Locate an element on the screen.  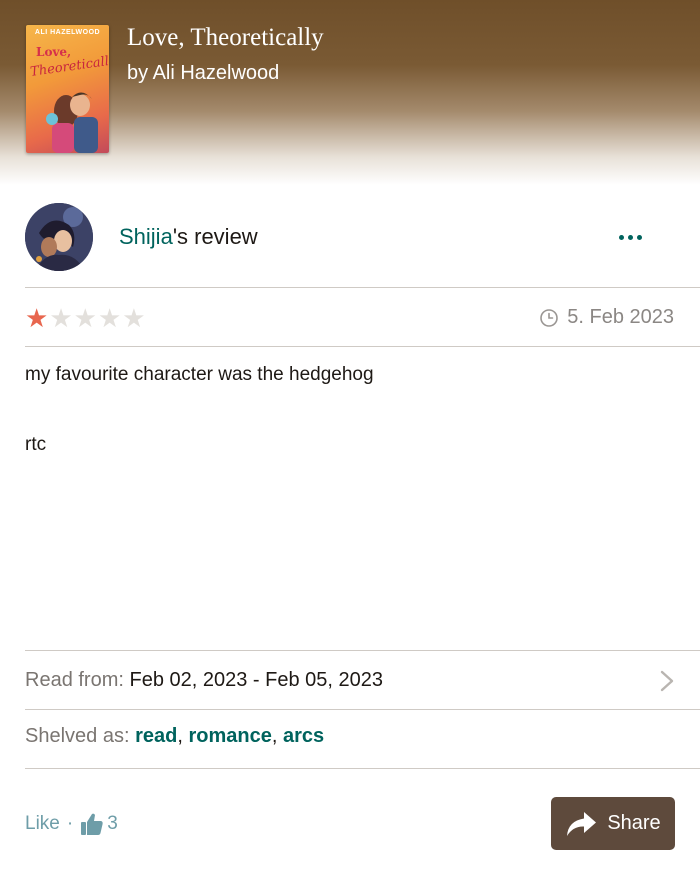
read-dates-label: Read from: is located at coordinates (74, 680).